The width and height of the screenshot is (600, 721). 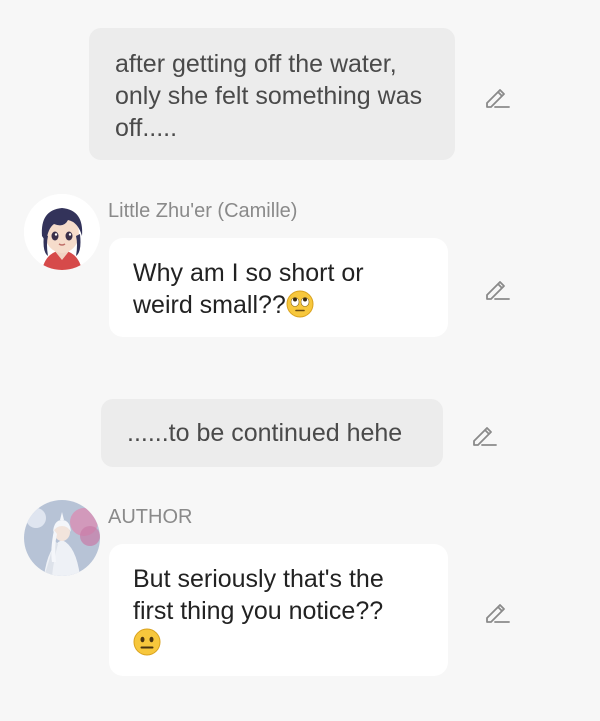 I want to click on chat-bubble: Why am I so short or weird small??, so click(x=278, y=287).